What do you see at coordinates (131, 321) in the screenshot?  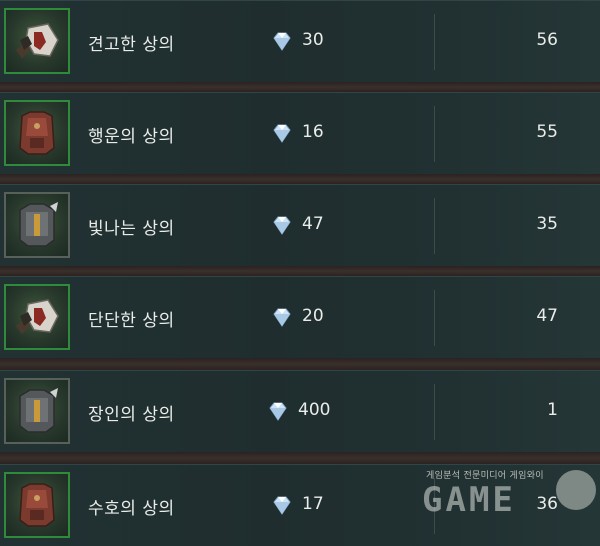 I see `item-name: 단단한 상의` at bounding box center [131, 321].